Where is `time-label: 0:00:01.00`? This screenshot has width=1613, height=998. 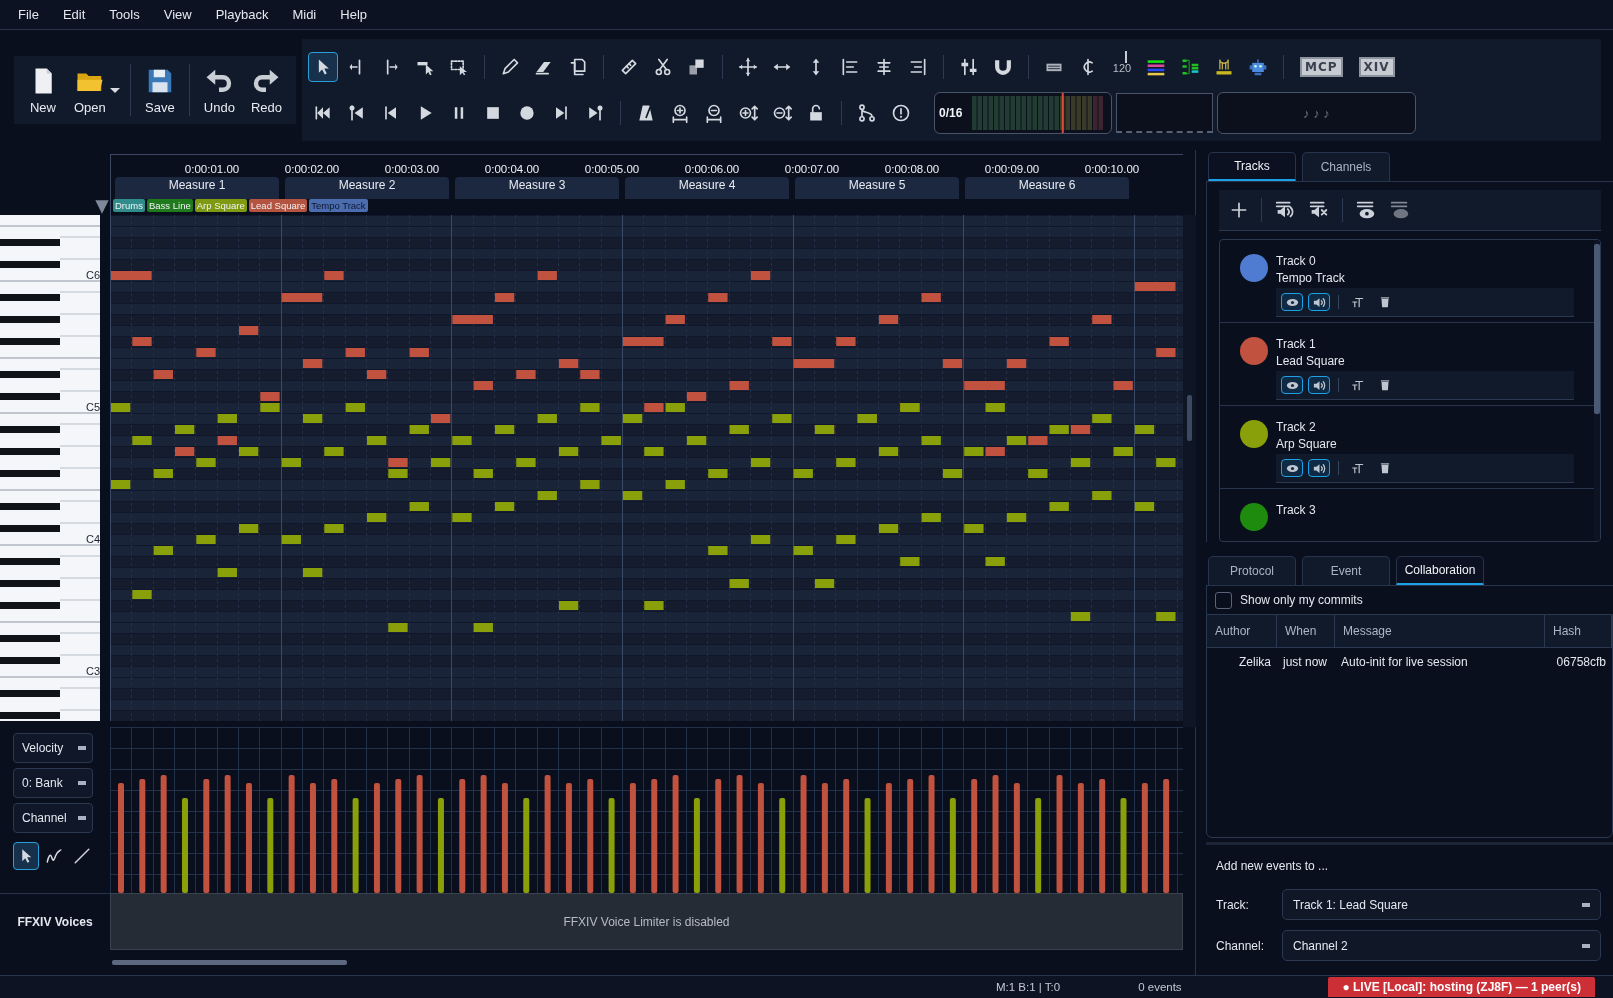 time-label: 0:00:01.00 is located at coordinates (212, 169).